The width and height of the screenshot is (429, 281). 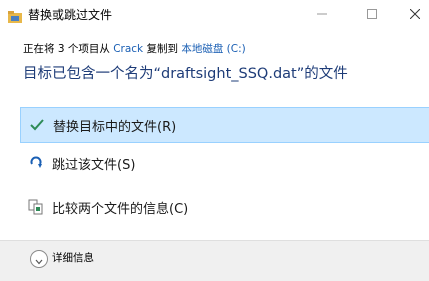 What do you see at coordinates (120, 209) in the screenshot?
I see `compare-files-label: 比较两个文件的信息(C)` at bounding box center [120, 209].